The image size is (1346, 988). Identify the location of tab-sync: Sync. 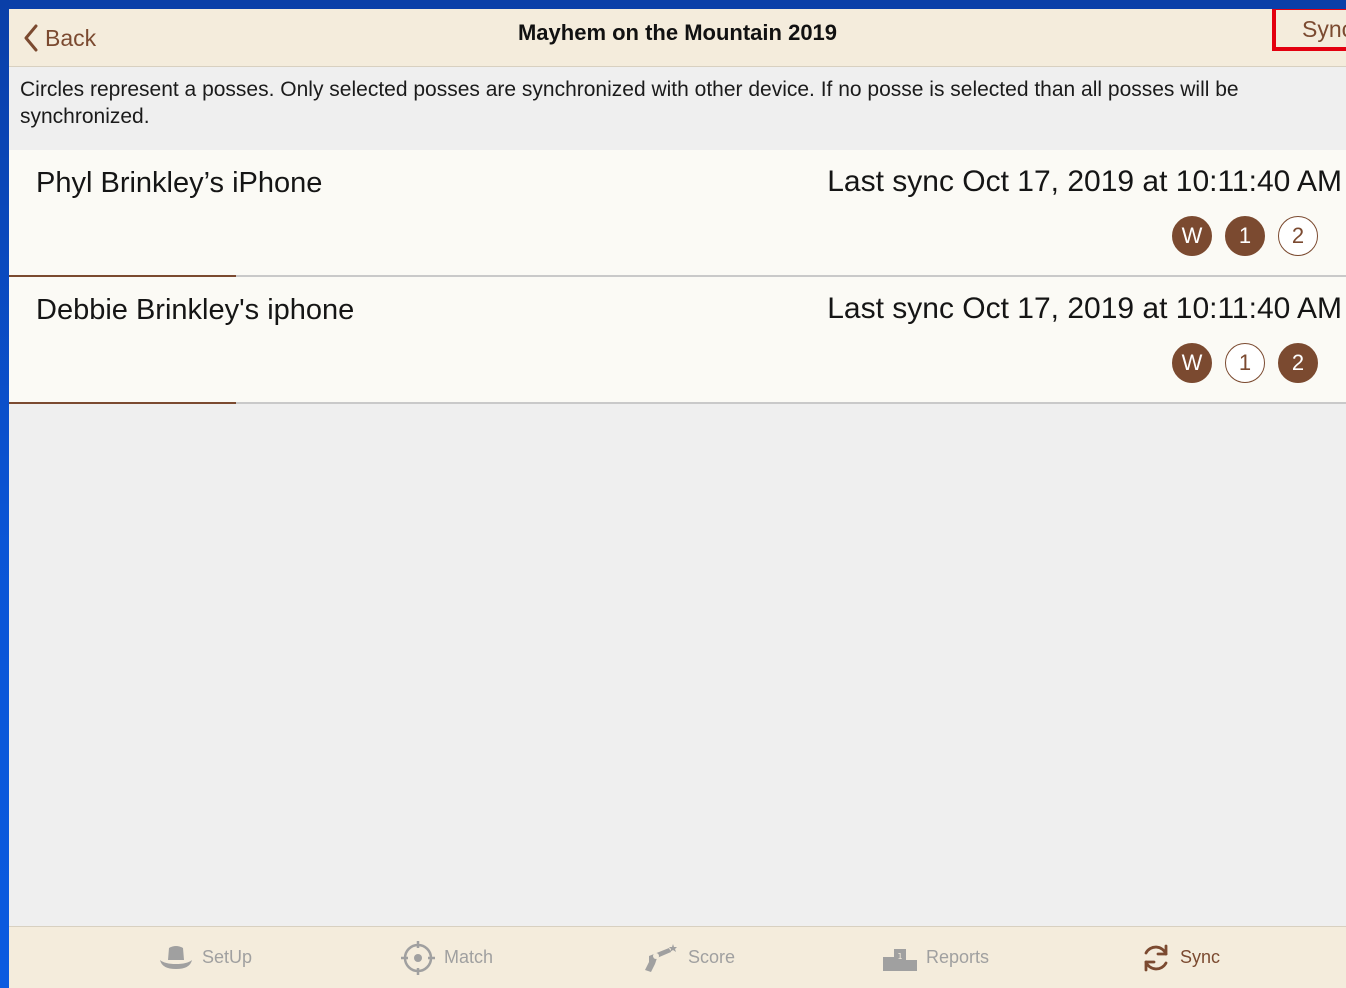
(1180, 957).